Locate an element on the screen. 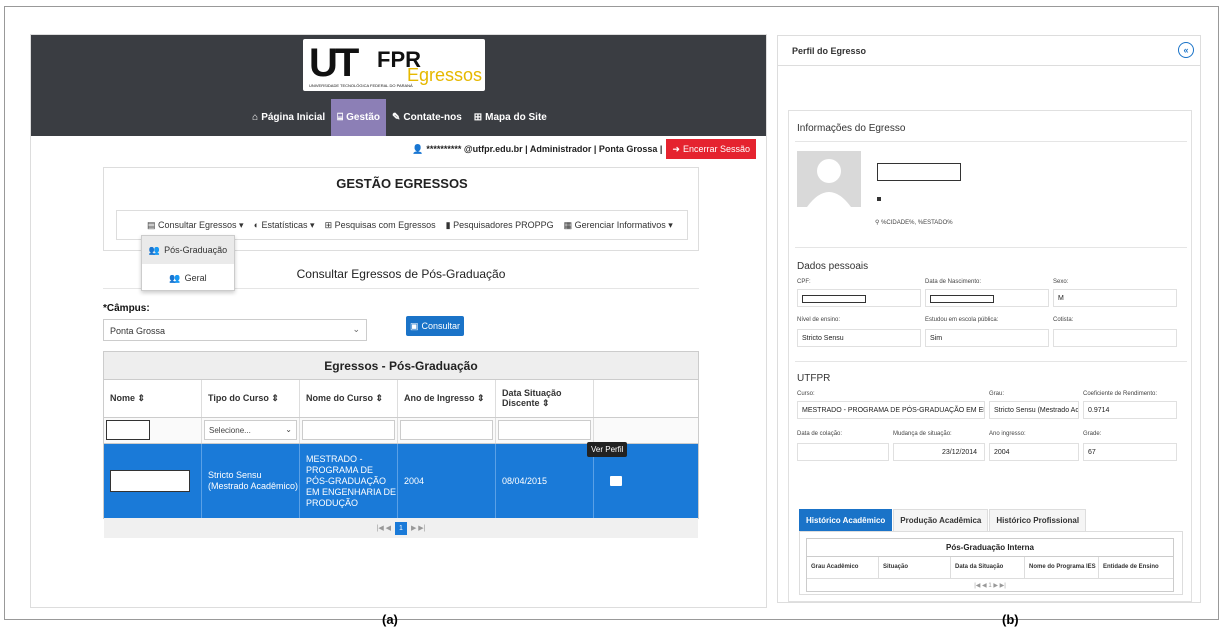 Image resolution: width=1223 pixels, height=633 pixels. campus-value: Ponta Grossa is located at coordinates (138, 331).